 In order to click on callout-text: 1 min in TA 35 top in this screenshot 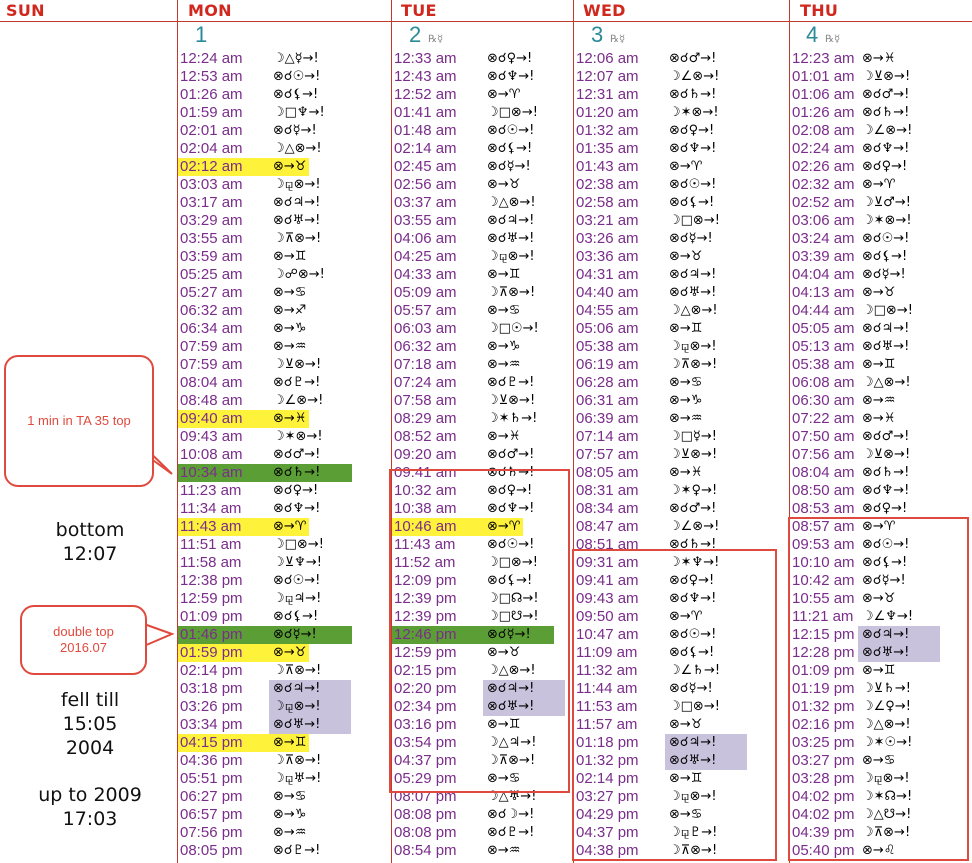, I will do `click(79, 420)`.